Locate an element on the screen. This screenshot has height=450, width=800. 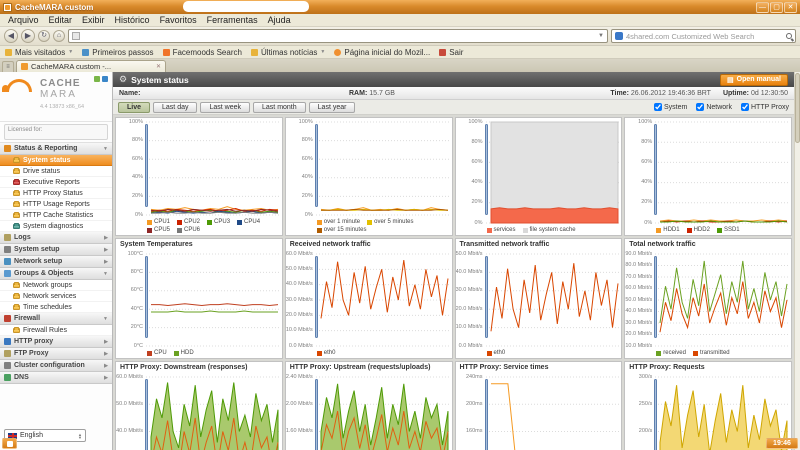
menu-favoritos: Favoritos is located at coordinates (178, 20).